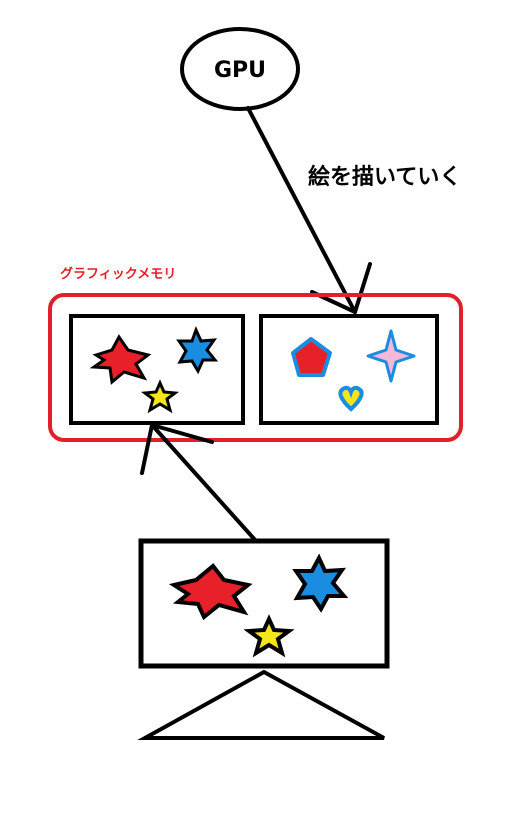  What do you see at coordinates (263, 639) in the screenshot?
I see `monitor` at bounding box center [263, 639].